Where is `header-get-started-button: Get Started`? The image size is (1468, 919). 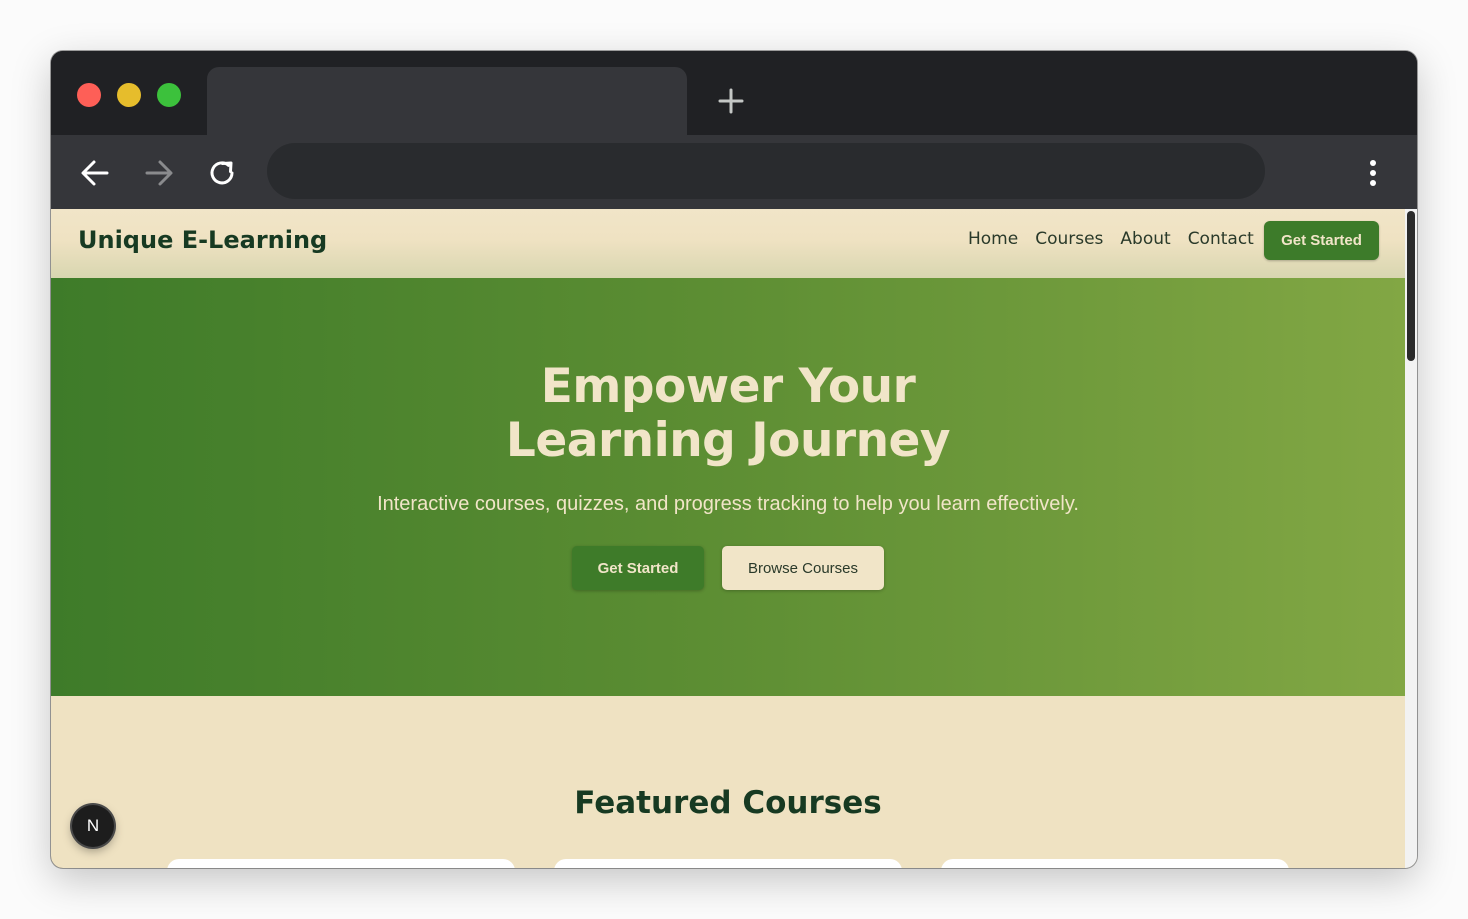 header-get-started-button: Get Started is located at coordinates (1321, 240).